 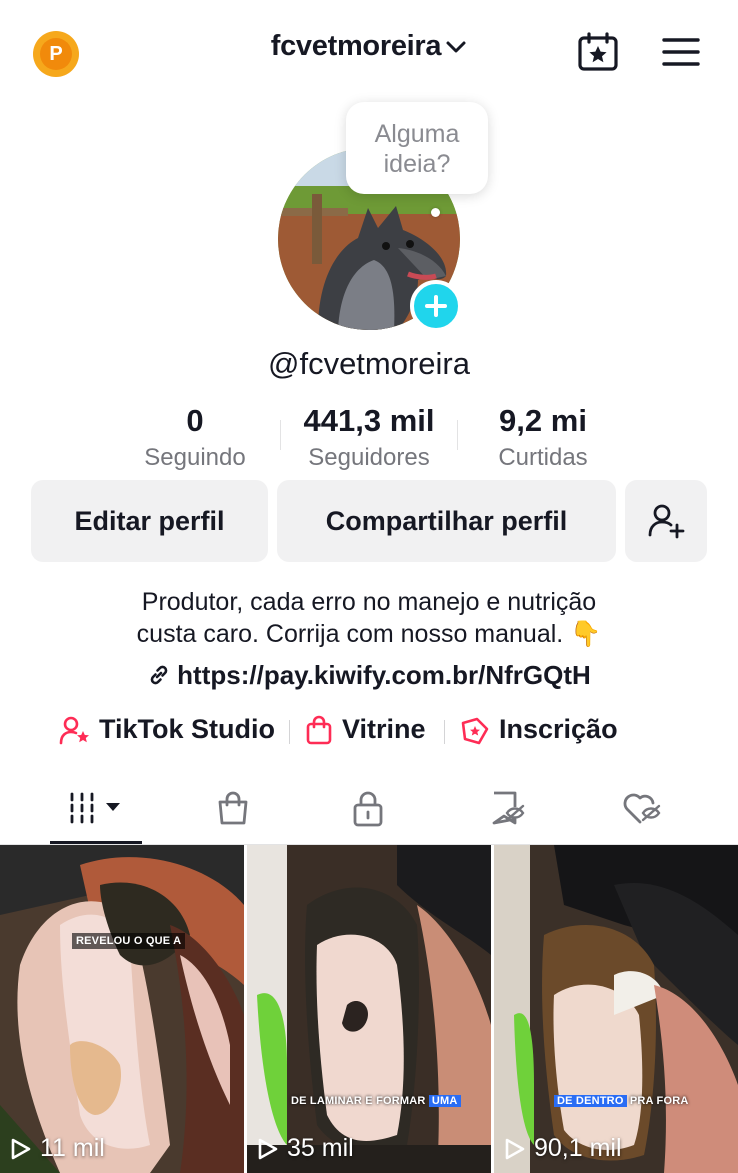 I want to click on stat-label: Curtidas, so click(x=543, y=457).